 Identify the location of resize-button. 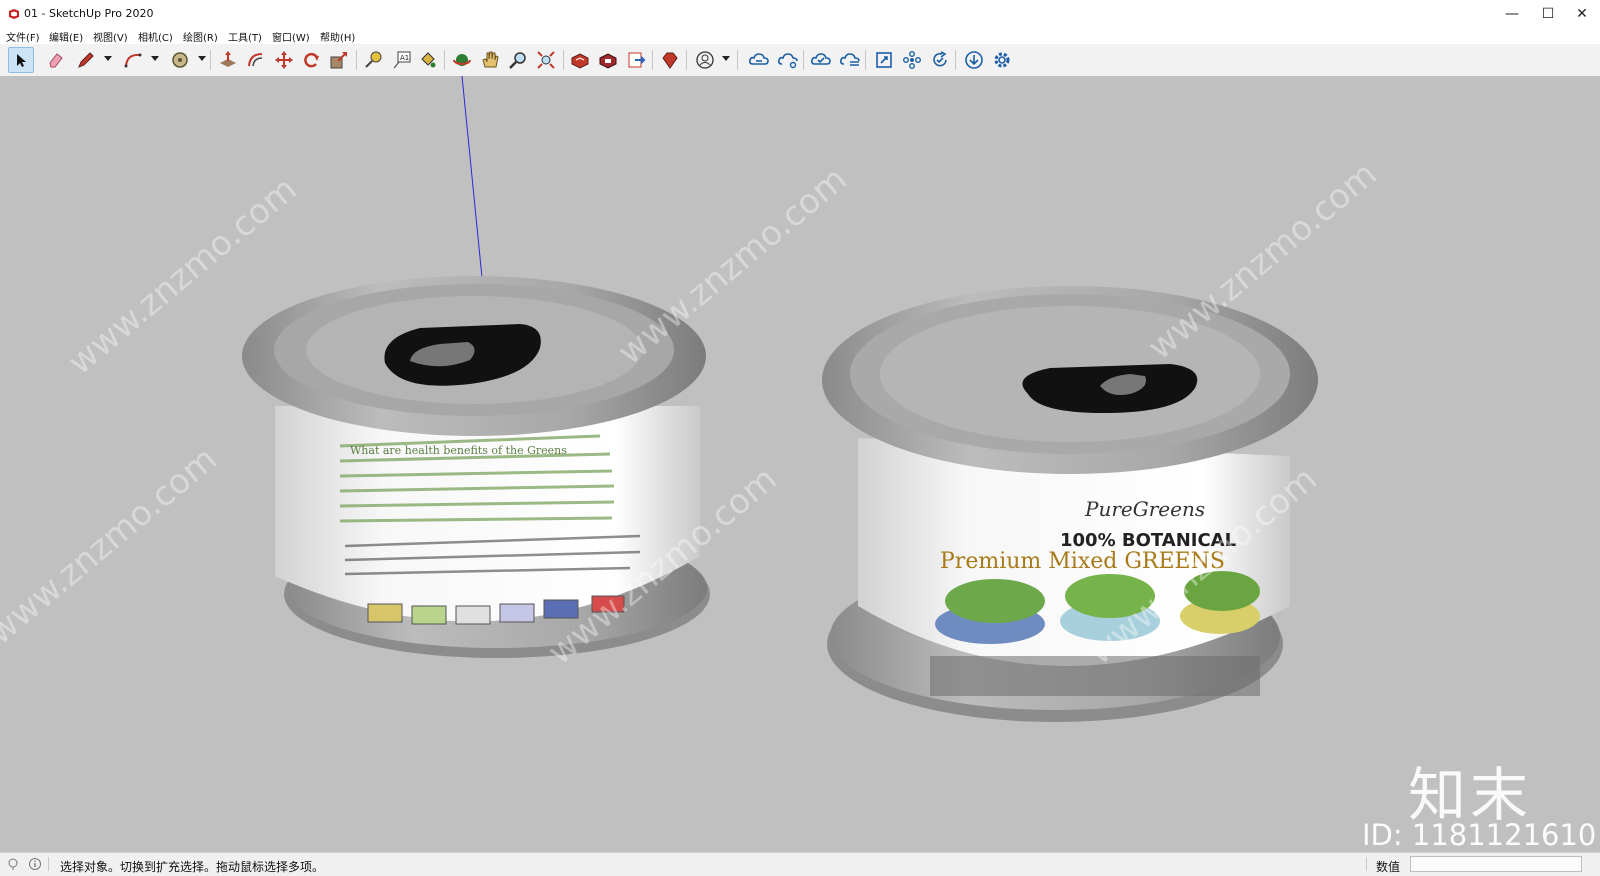
(884, 60).